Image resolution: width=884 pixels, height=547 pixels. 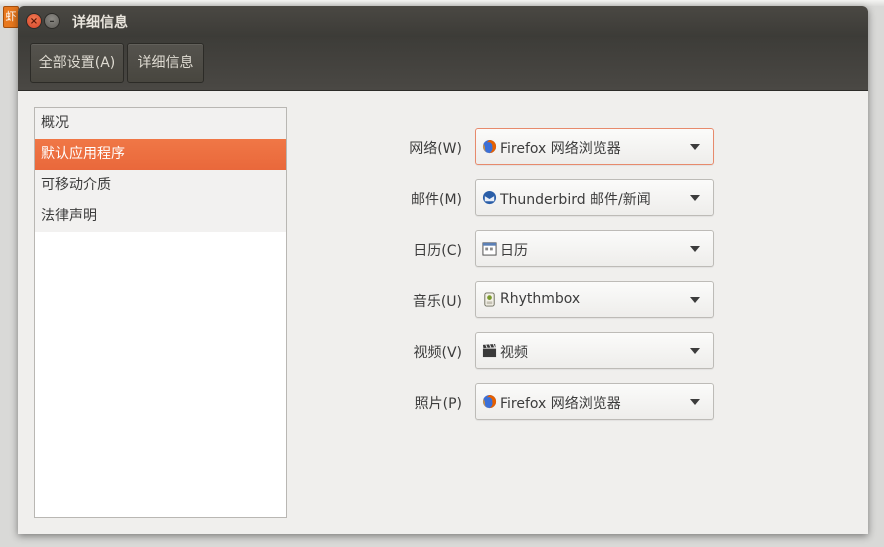 I want to click on close-button: ×, so click(x=34, y=21).